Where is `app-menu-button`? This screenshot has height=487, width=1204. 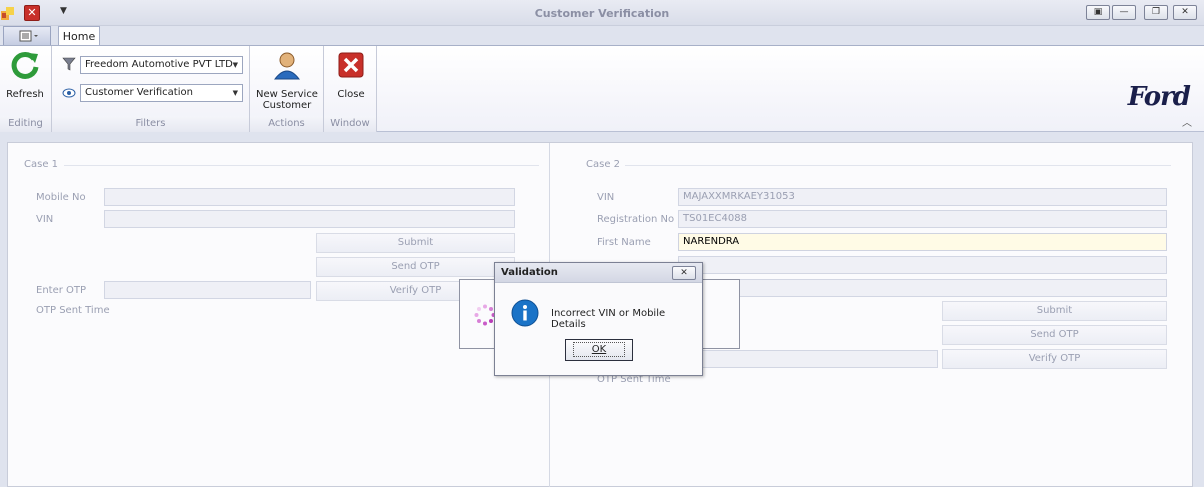
app-menu-button is located at coordinates (27, 35).